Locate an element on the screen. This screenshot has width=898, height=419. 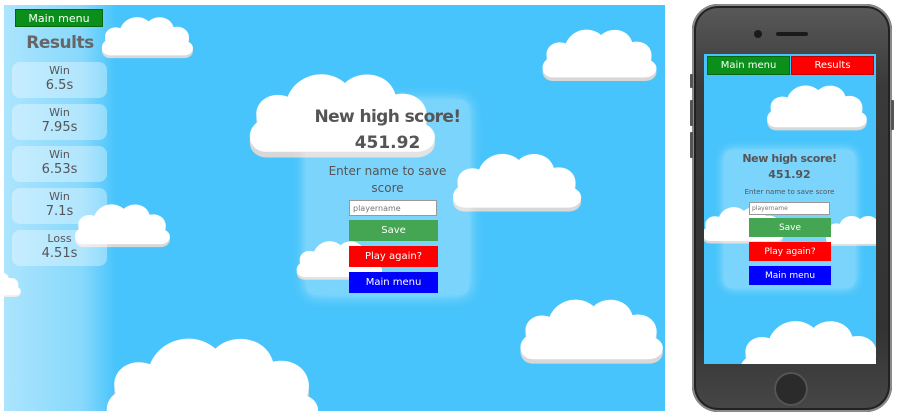
camera-icon is located at coordinates (758, 34).